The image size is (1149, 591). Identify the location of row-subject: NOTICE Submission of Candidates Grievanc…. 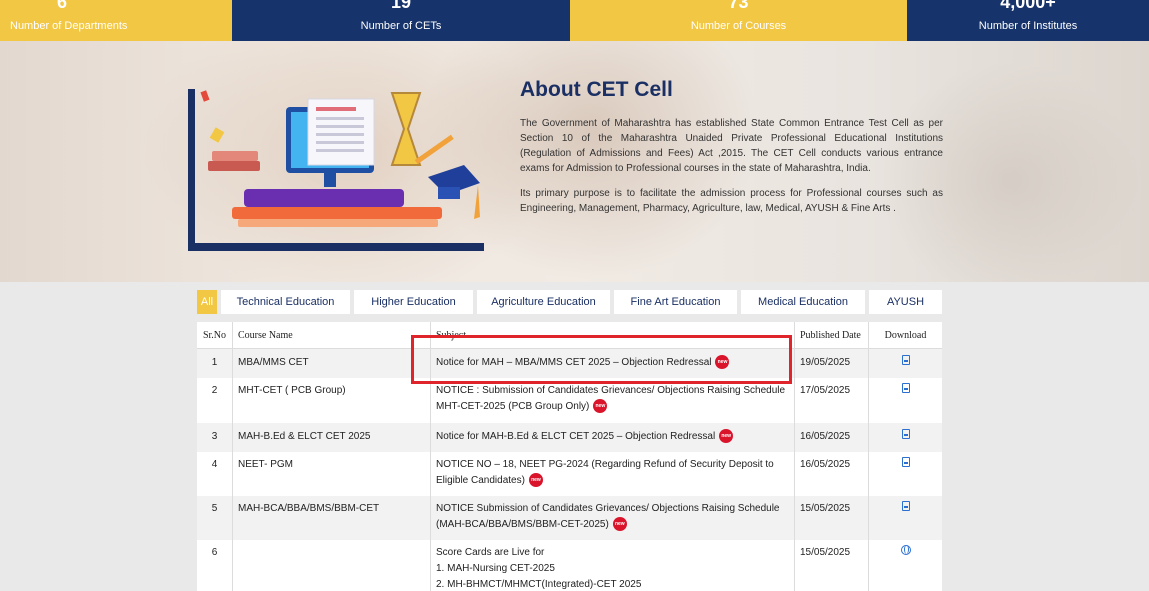
(612, 518).